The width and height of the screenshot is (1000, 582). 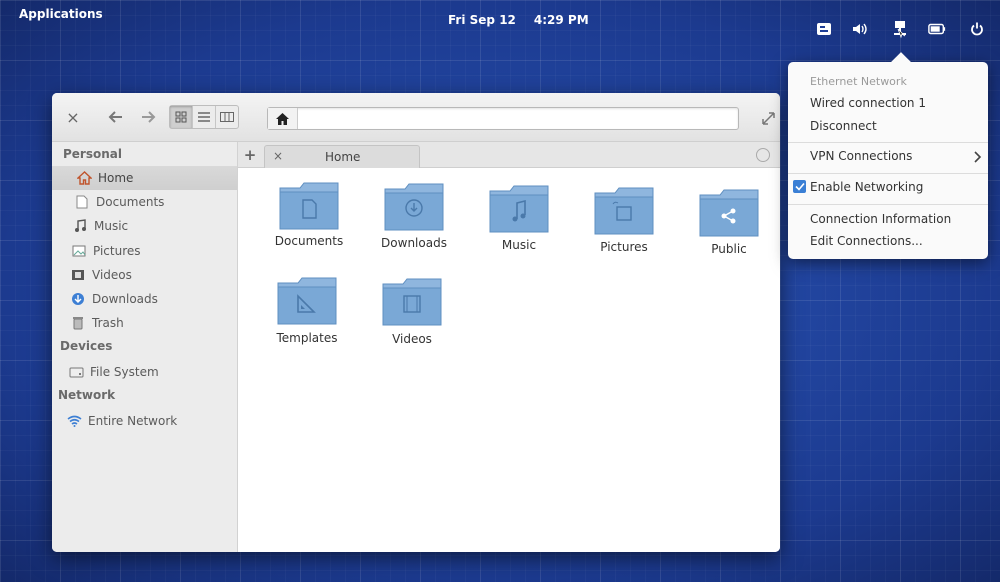 I want to click on back-arrow-icon, so click(x=115, y=117).